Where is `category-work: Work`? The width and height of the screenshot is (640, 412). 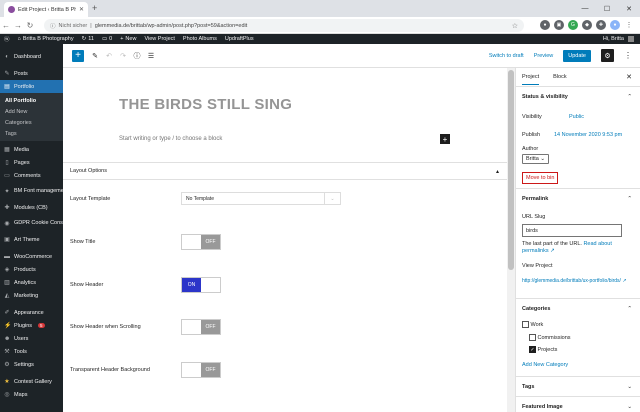 category-work: Work is located at coordinates (532, 324).